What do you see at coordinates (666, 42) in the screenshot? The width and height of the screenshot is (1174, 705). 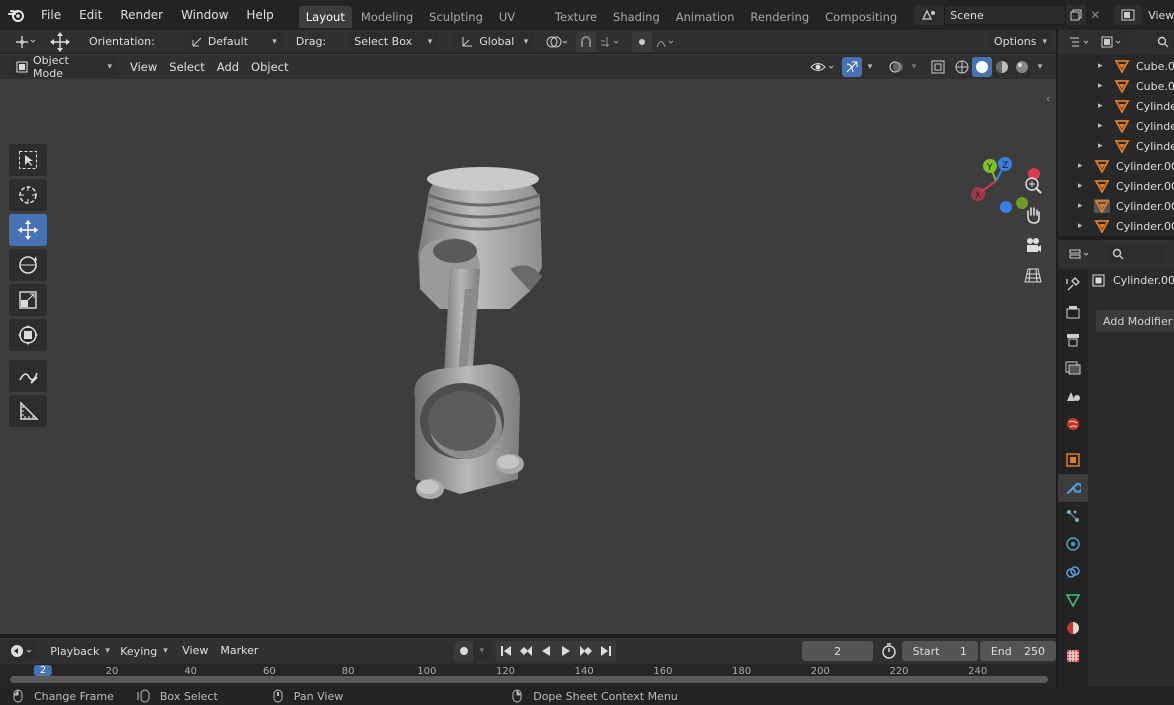 I see `falloff-icon` at bounding box center [666, 42].